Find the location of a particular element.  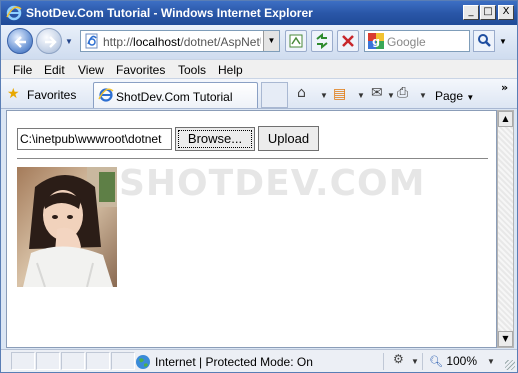

compatibility-view-button is located at coordinates (296, 41).